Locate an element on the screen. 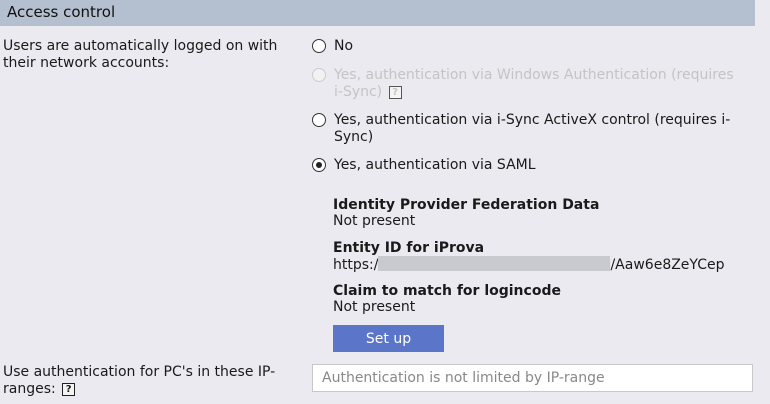  entity-id-value: https:/ /Aaw6e8ZeYCep is located at coordinates (529, 264).